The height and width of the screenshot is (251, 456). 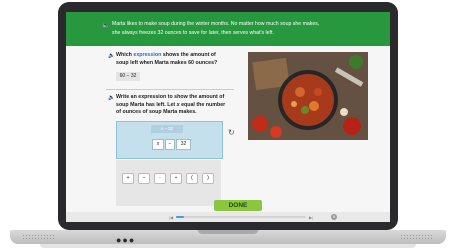 I want to click on expression-hint: x − 32, so click(x=167, y=129).